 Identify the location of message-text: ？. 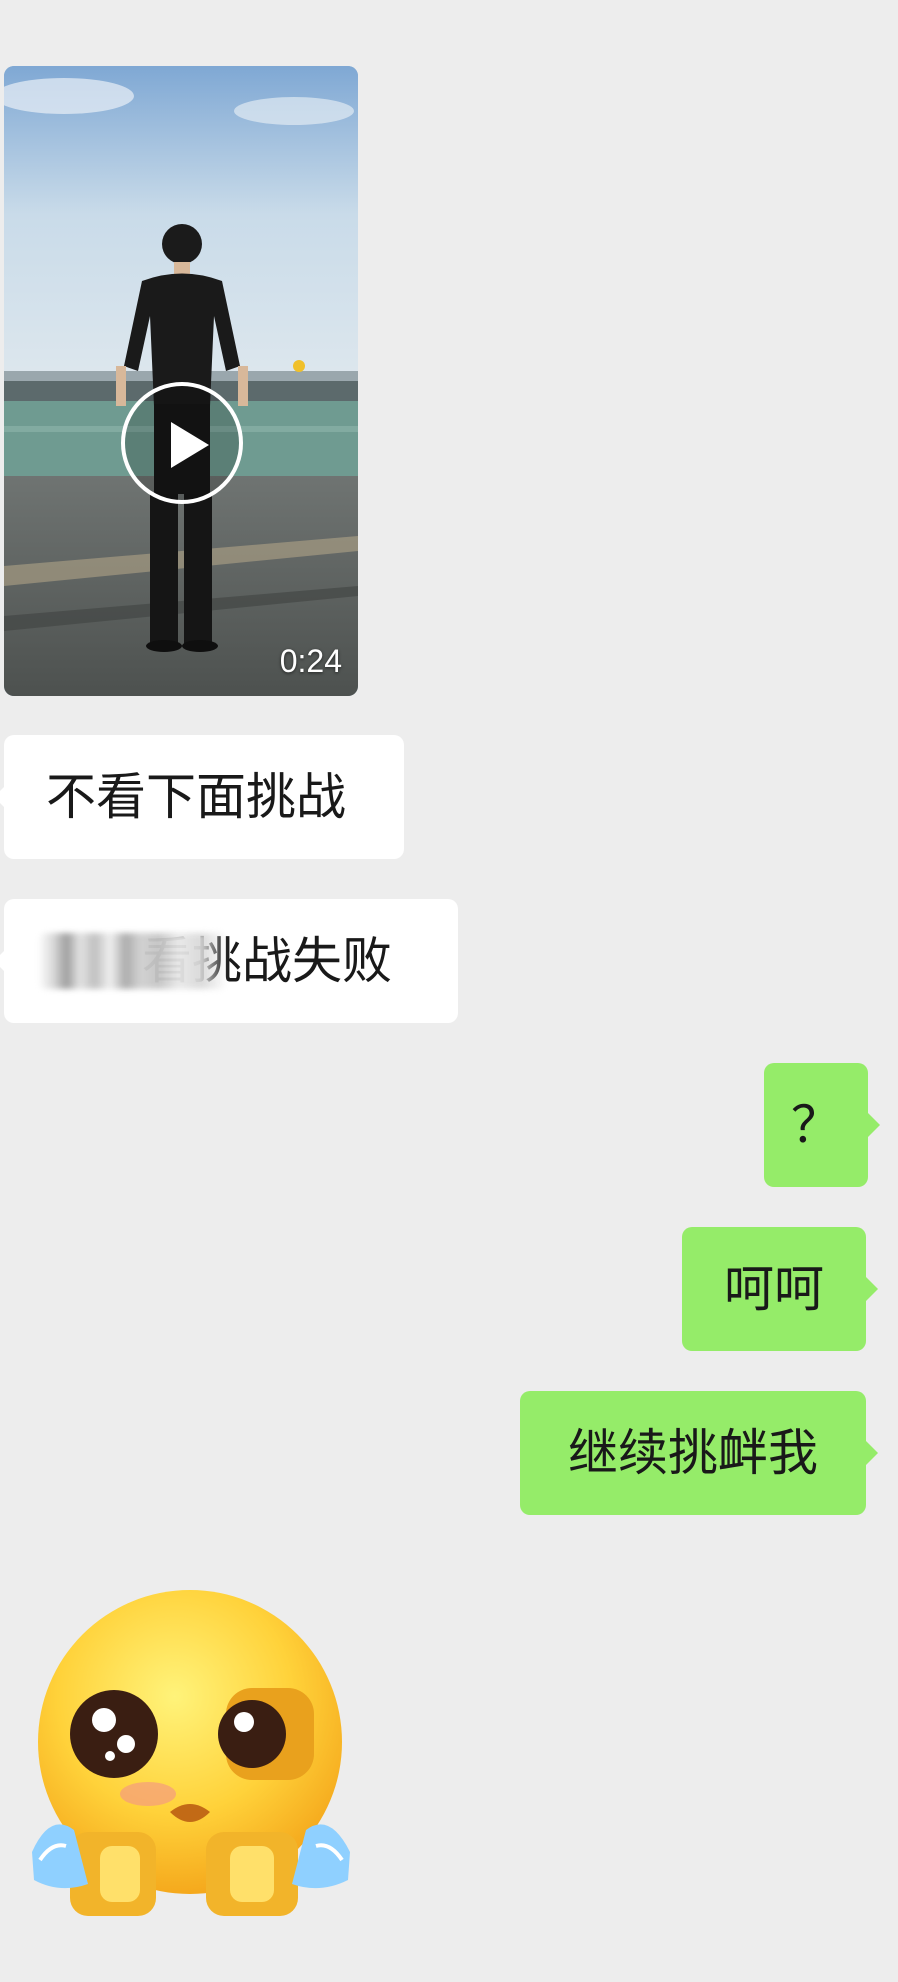
(816, 1125).